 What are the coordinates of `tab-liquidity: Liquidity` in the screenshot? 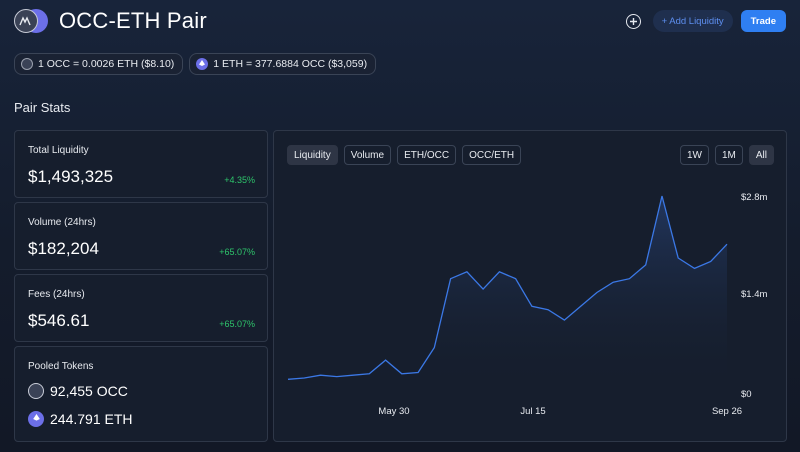 It's located at (312, 155).